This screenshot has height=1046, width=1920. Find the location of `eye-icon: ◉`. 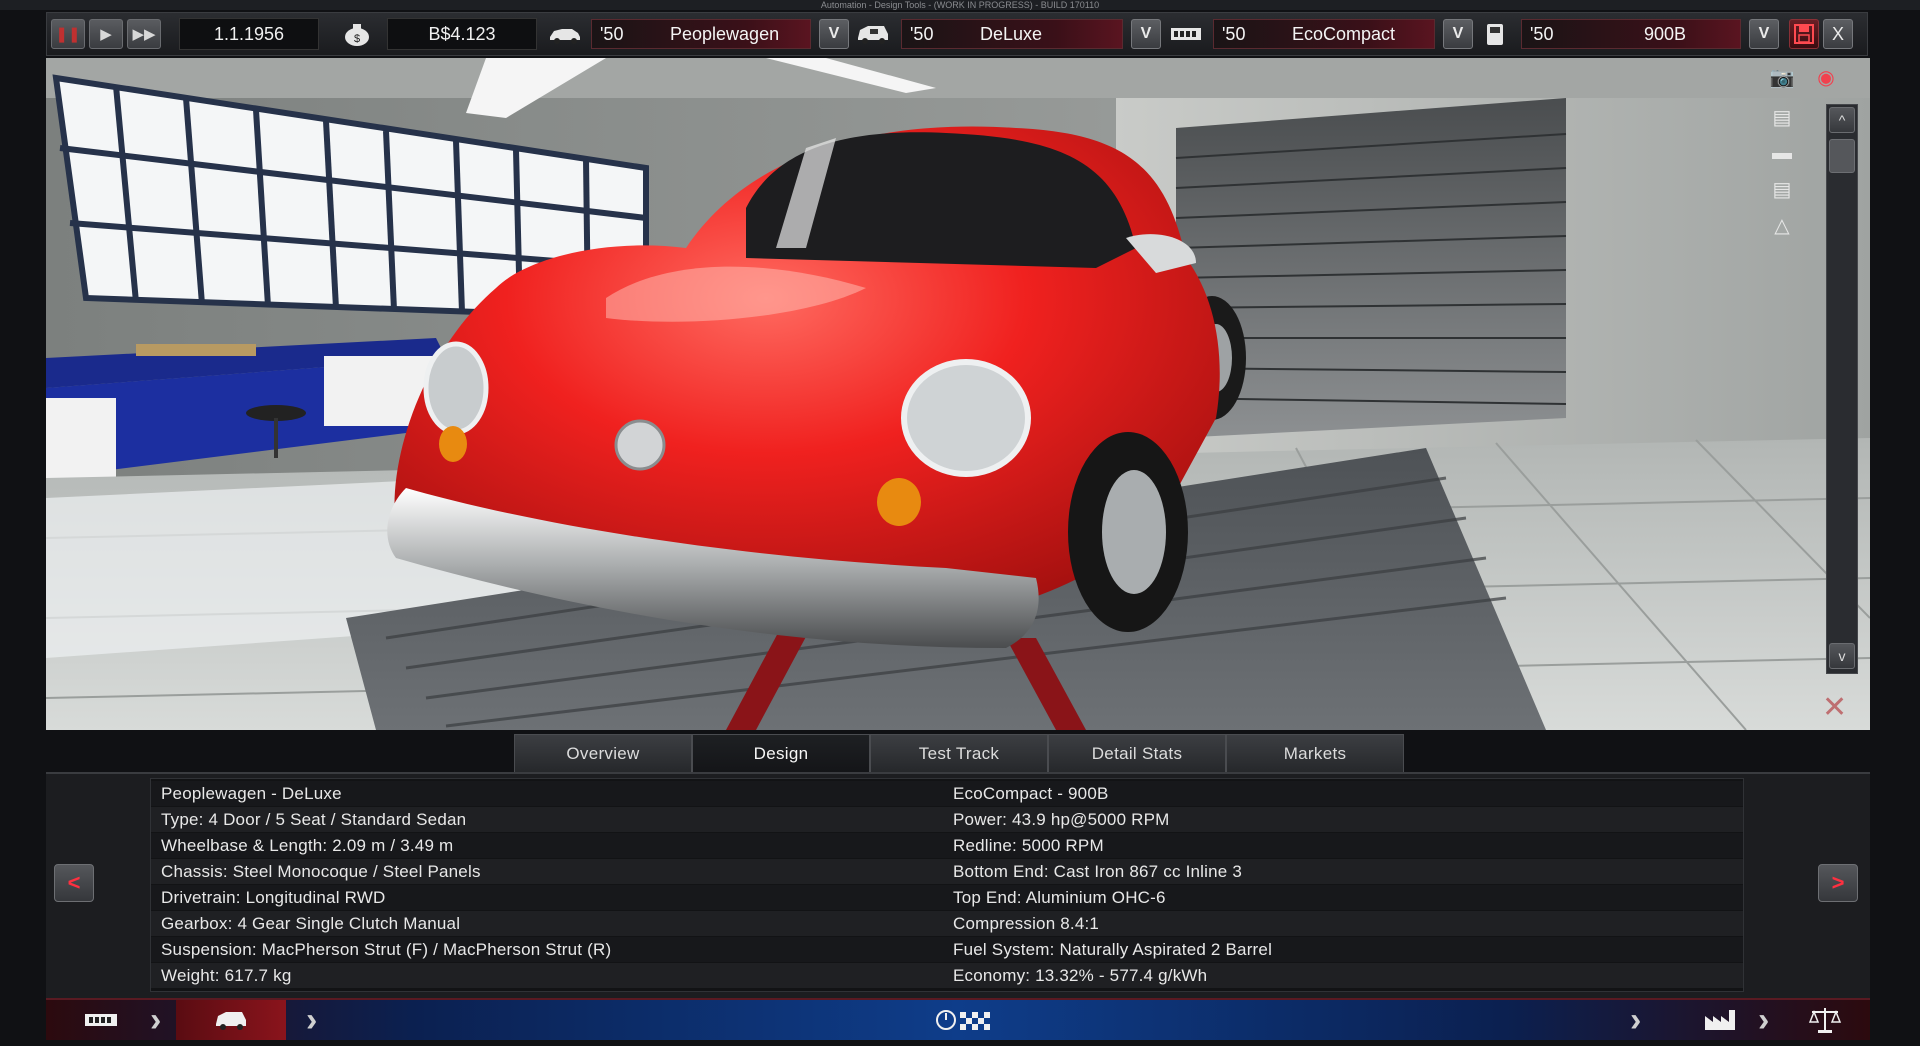

eye-icon: ◉ is located at coordinates (1826, 77).